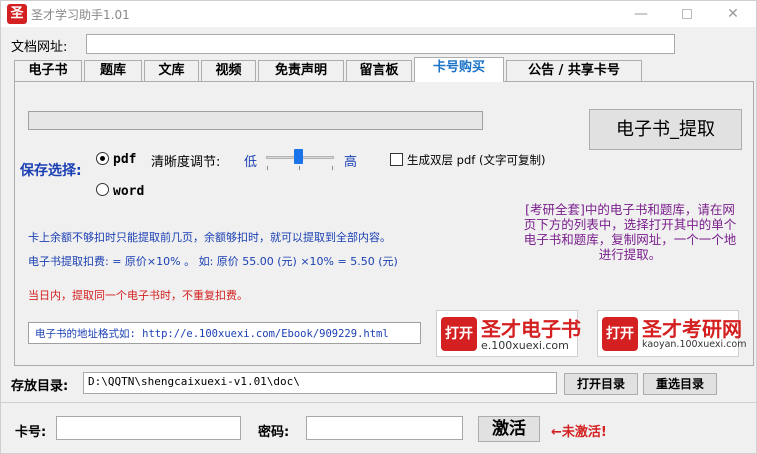 This screenshot has width=757, height=454. I want to click on activation-status: ←未激活!, so click(579, 432).